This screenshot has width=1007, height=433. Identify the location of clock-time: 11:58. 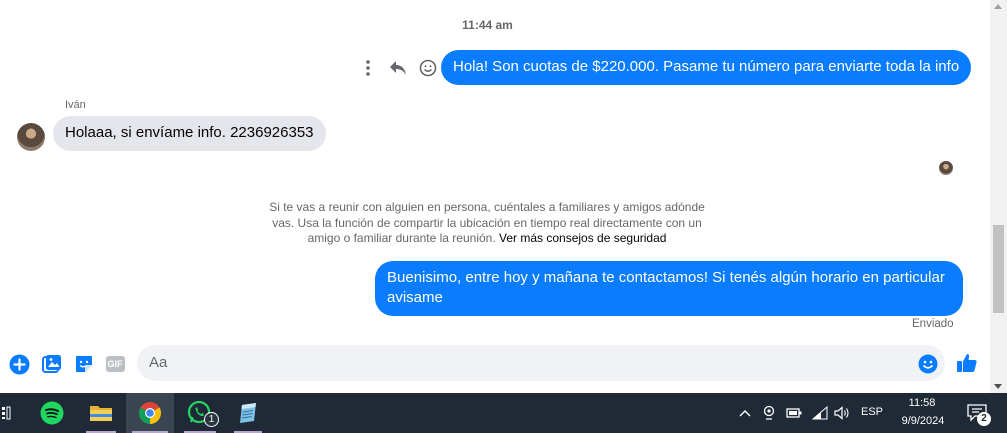
(922, 403).